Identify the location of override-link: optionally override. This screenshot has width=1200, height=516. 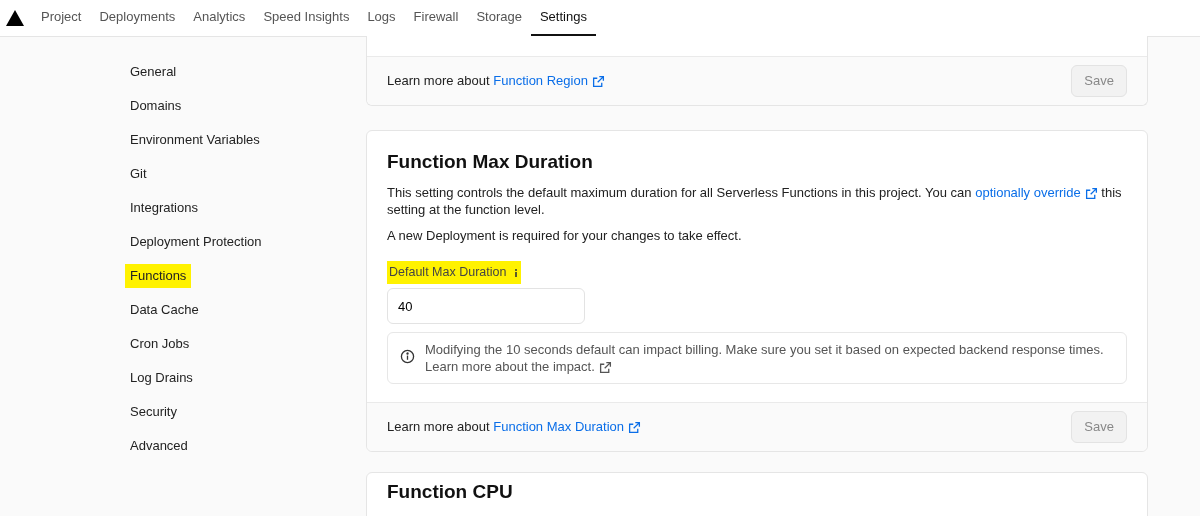
(1036, 192).